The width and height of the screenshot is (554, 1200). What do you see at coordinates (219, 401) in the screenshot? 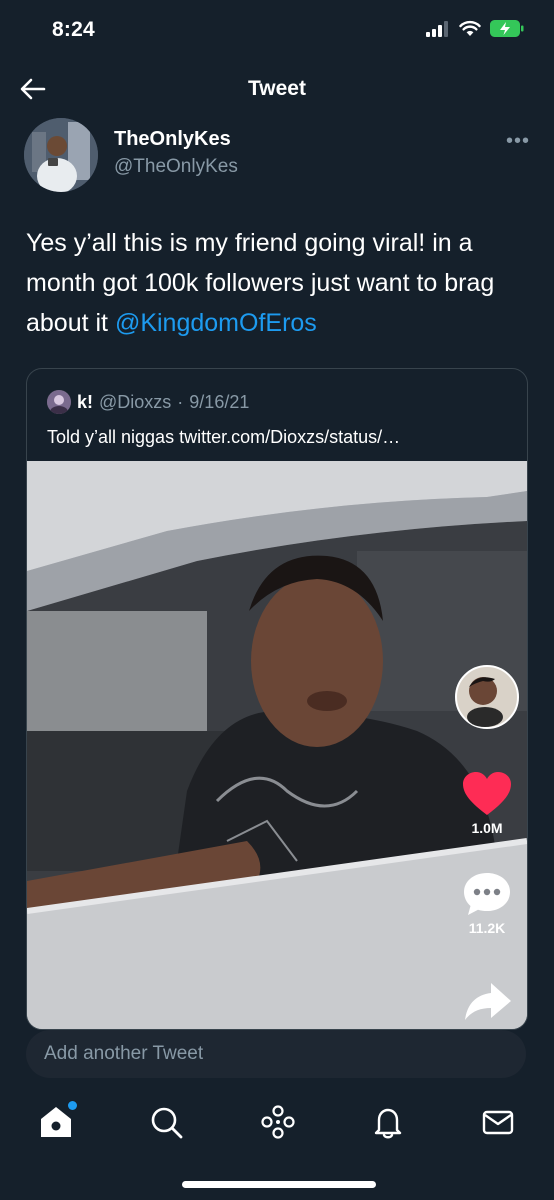
I see `quote-date: 9/16/21` at bounding box center [219, 401].